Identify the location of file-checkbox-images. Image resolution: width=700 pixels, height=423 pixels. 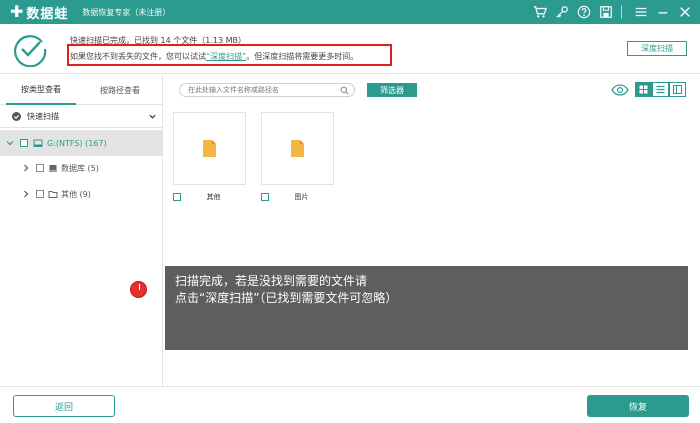
(265, 197).